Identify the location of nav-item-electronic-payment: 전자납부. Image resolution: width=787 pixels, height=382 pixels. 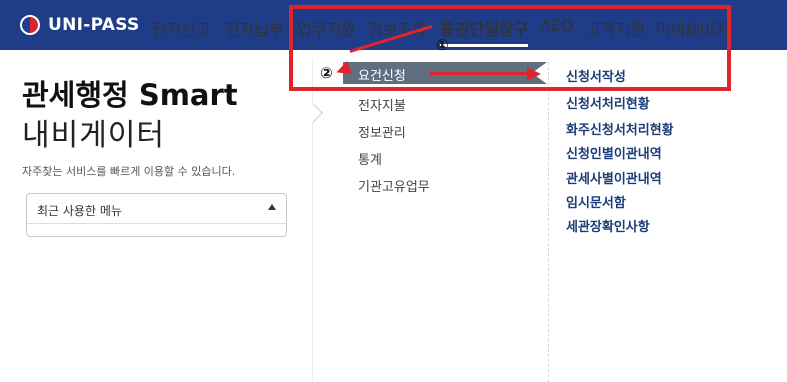
(254, 28).